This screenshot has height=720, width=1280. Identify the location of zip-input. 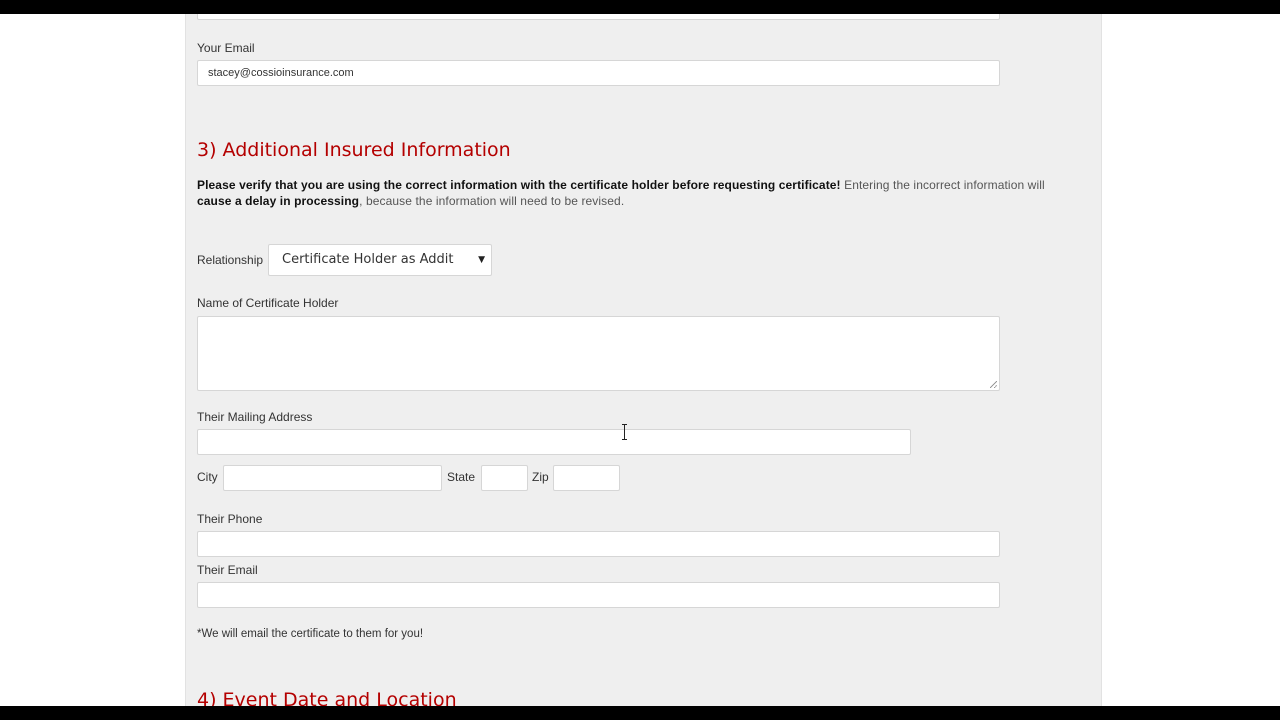
(586, 478).